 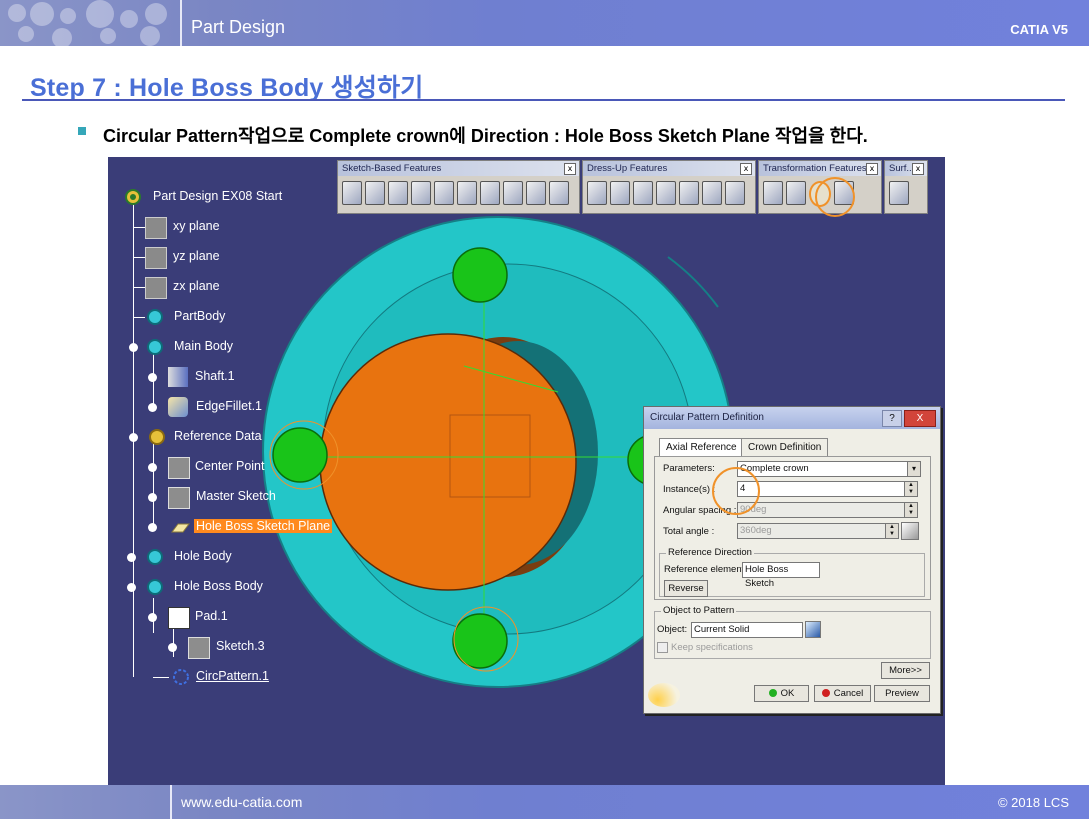 I want to click on catia-logo, so click(x=664, y=695).